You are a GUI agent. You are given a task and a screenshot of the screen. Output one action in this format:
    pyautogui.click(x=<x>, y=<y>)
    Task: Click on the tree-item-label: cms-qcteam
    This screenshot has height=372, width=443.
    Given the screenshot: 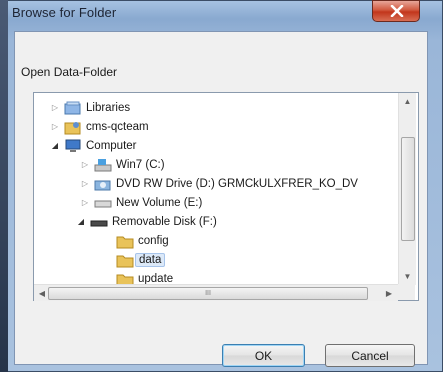 What is the action you would take?
    pyautogui.click(x=117, y=126)
    